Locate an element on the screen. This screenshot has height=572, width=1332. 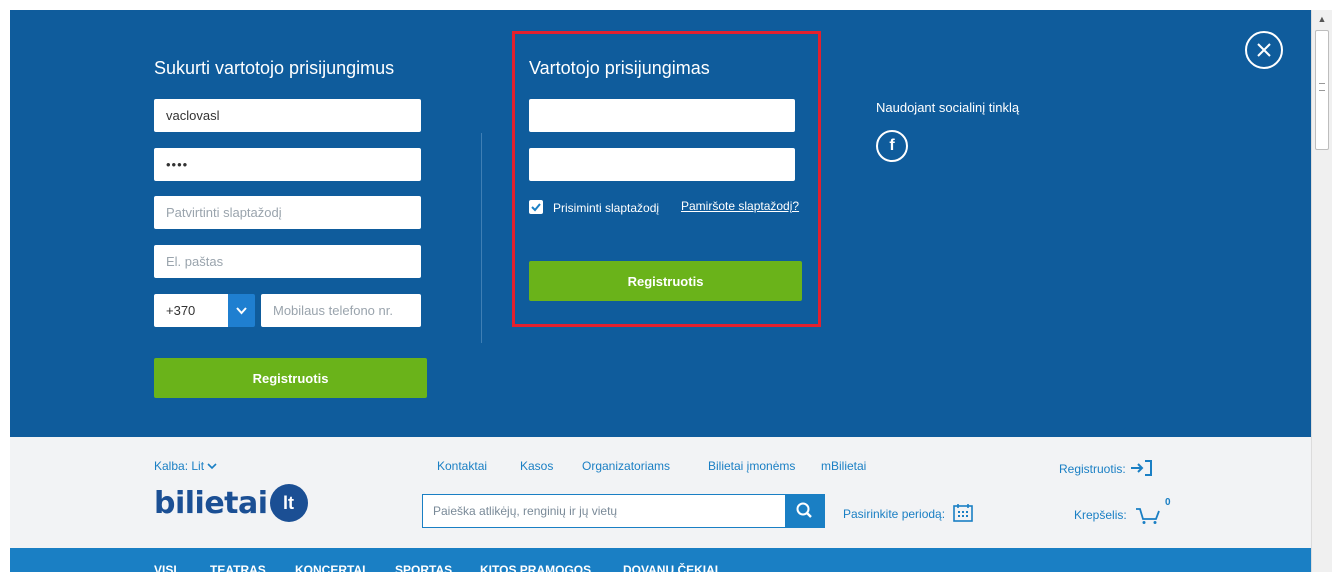
header-register-link: Registruotis: is located at coordinates (1107, 468).